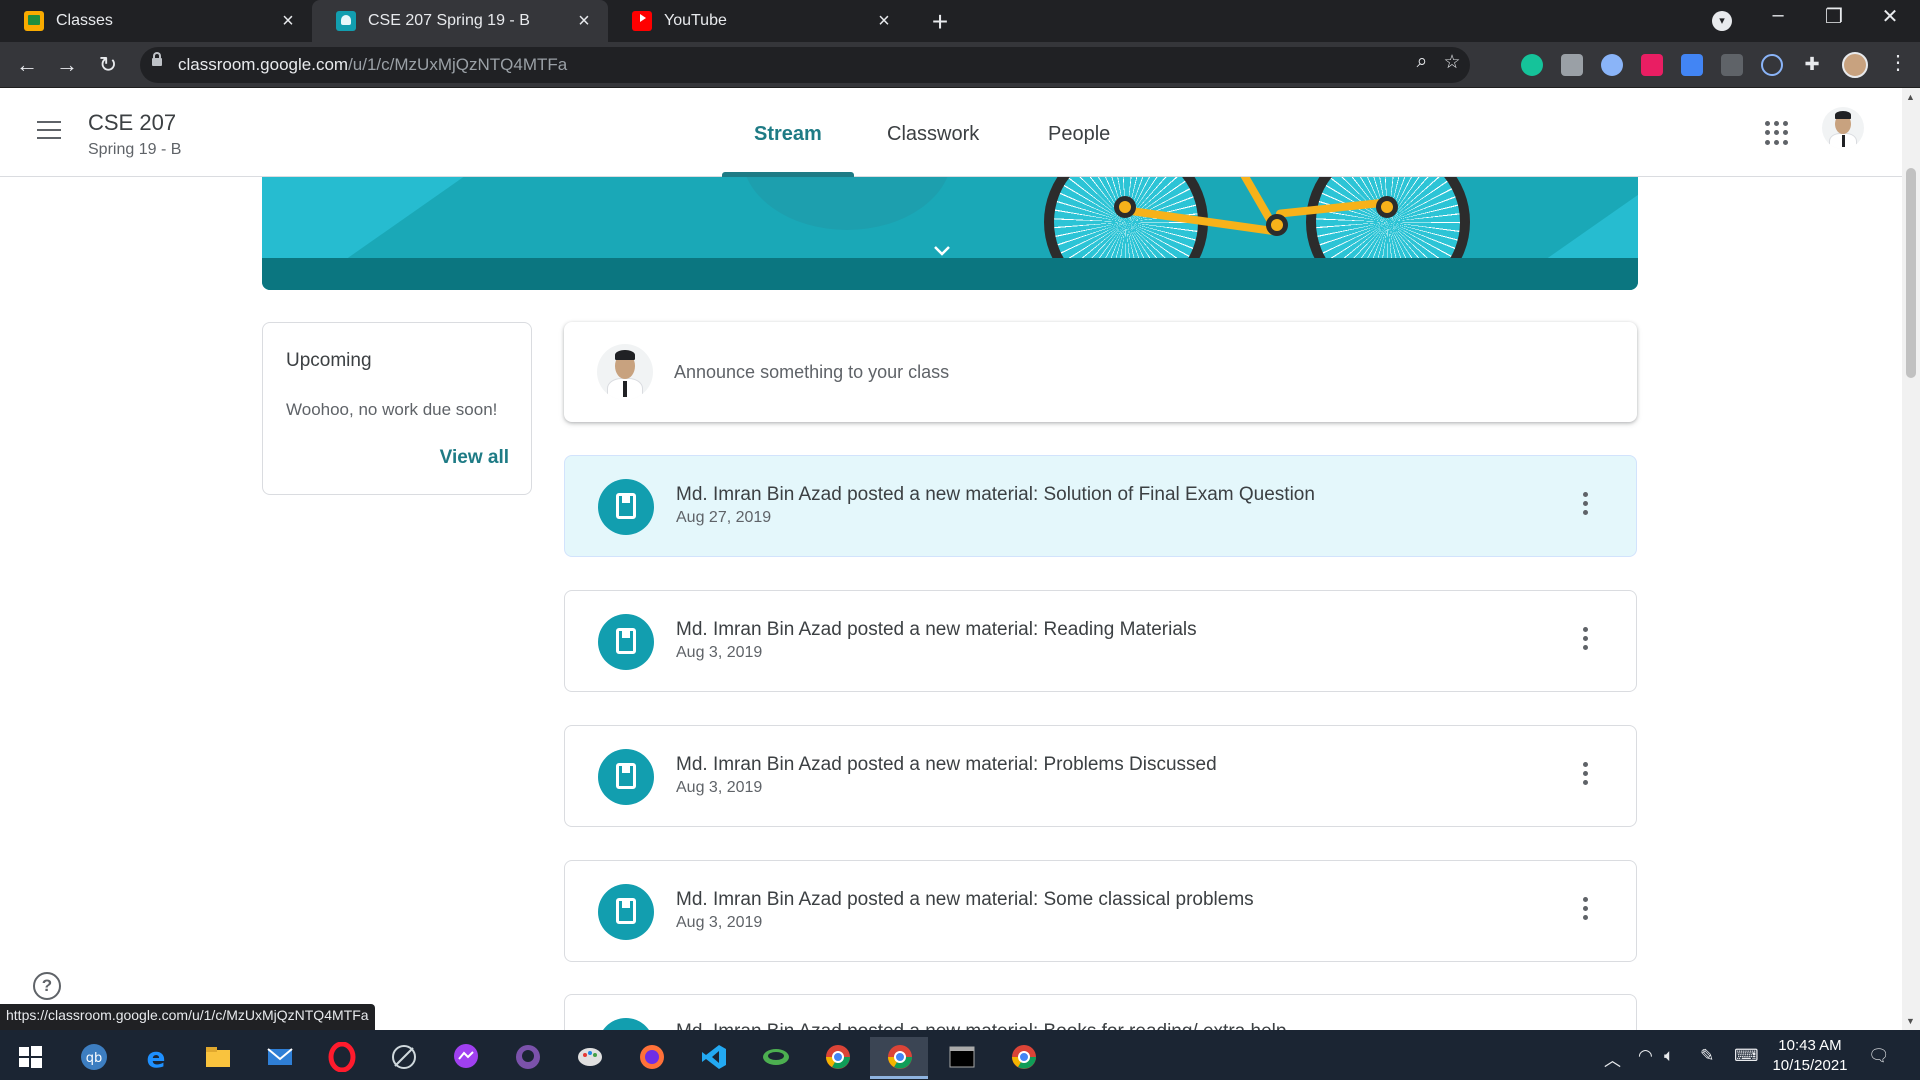  I want to click on upcoming-empty-message: Woohoo, no work due soon!, so click(392, 409).